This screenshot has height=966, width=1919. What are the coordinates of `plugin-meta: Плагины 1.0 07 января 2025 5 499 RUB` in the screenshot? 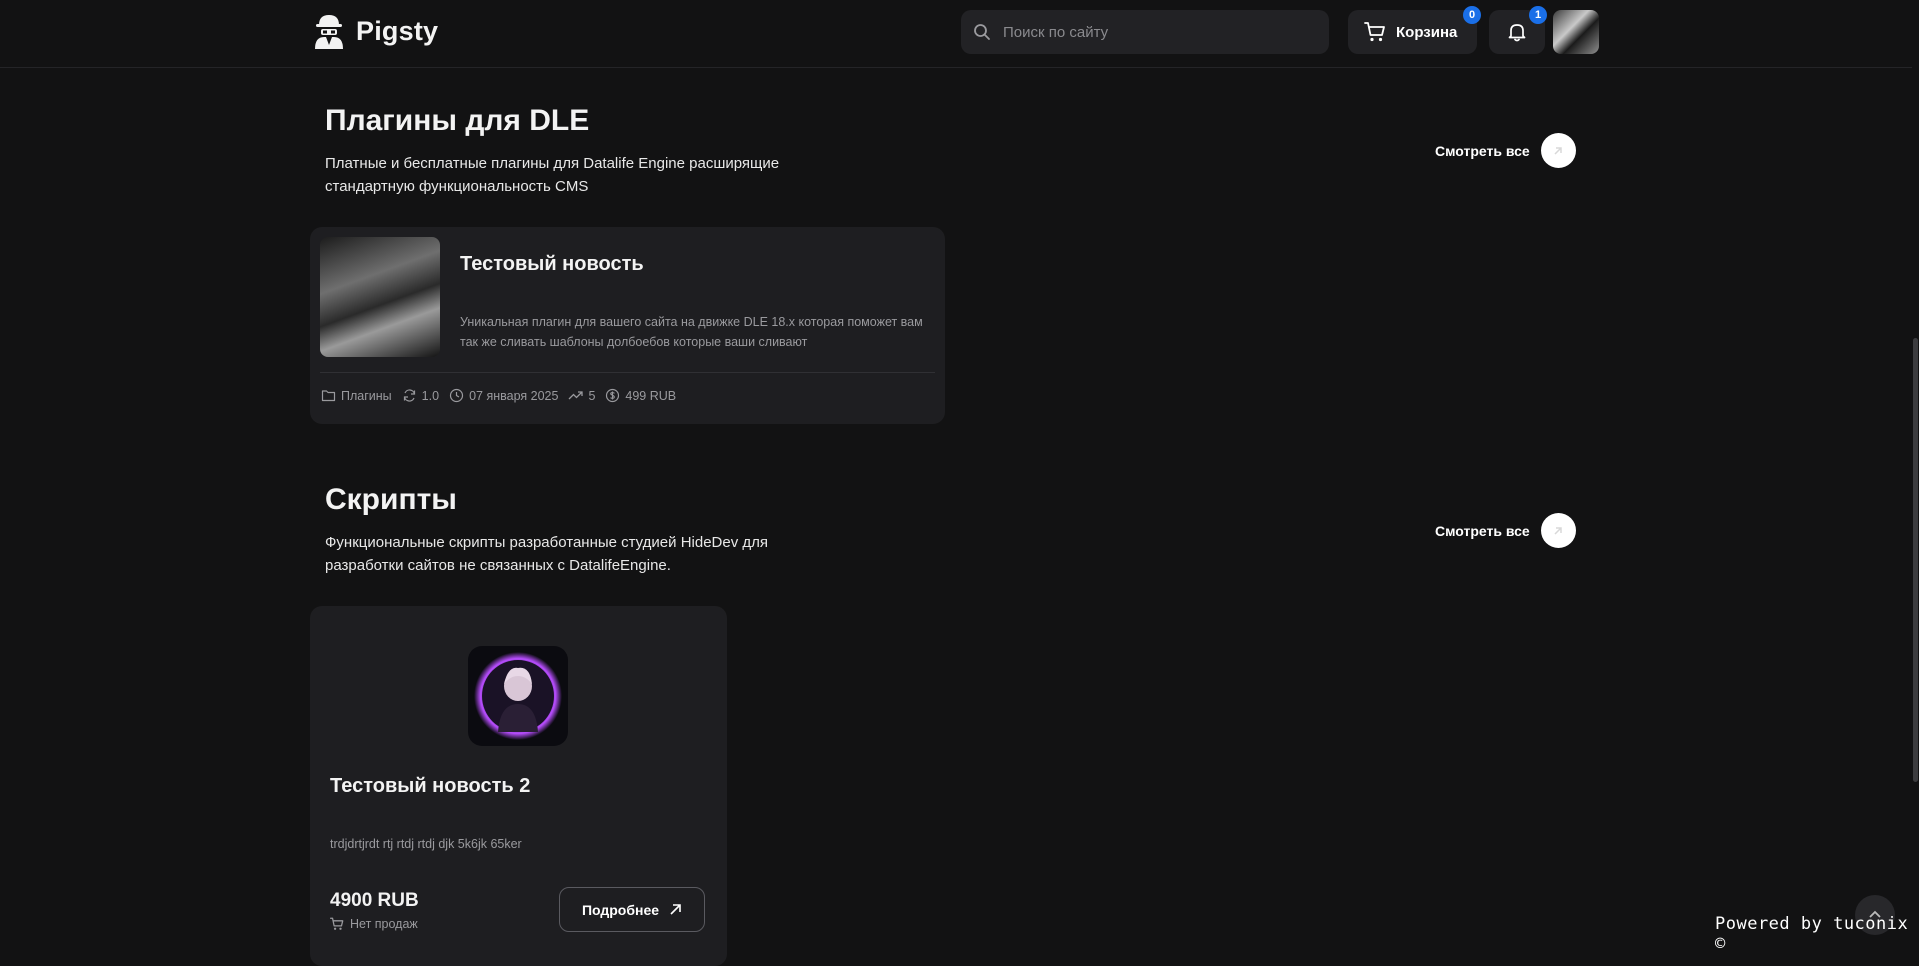 It's located at (503, 395).